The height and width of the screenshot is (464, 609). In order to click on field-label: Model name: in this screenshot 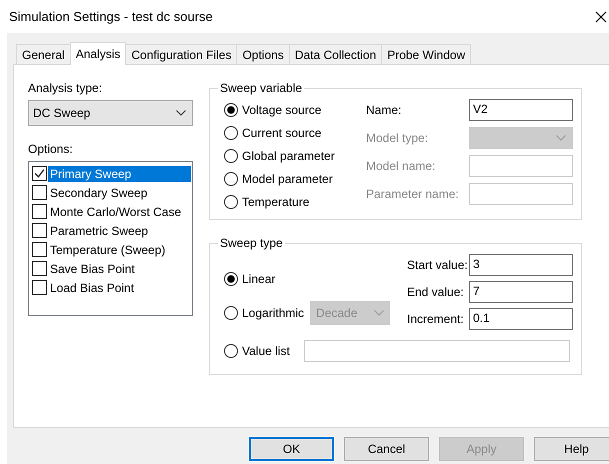, I will do `click(401, 166)`.